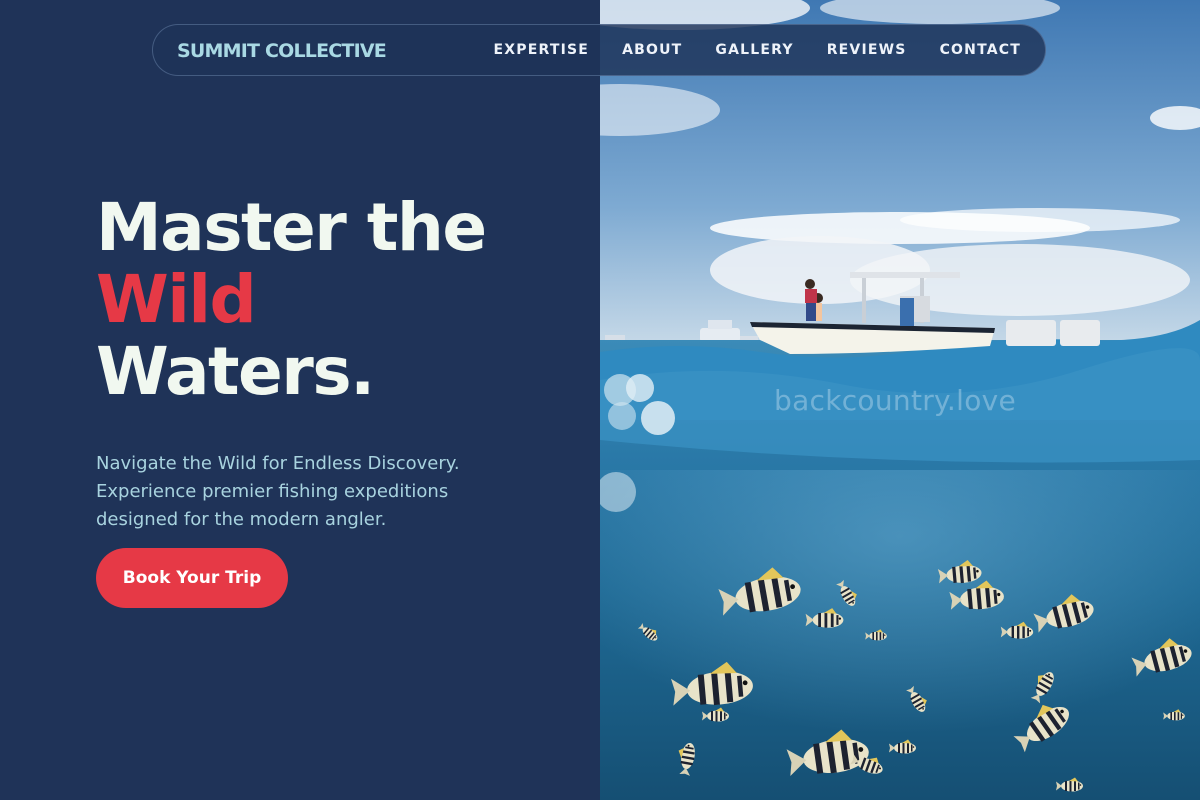 The height and width of the screenshot is (800, 1200). I want to click on book-trip-button: Book Your Trip, so click(192, 578).